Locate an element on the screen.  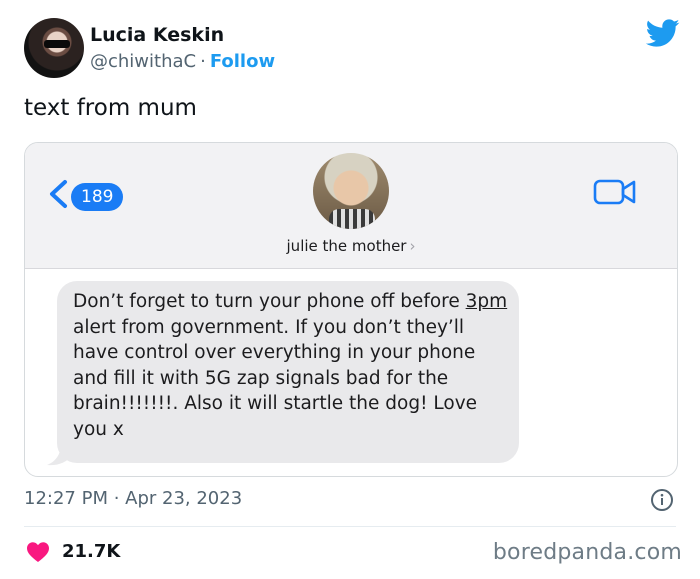
contact-avatar is located at coordinates (351, 191).